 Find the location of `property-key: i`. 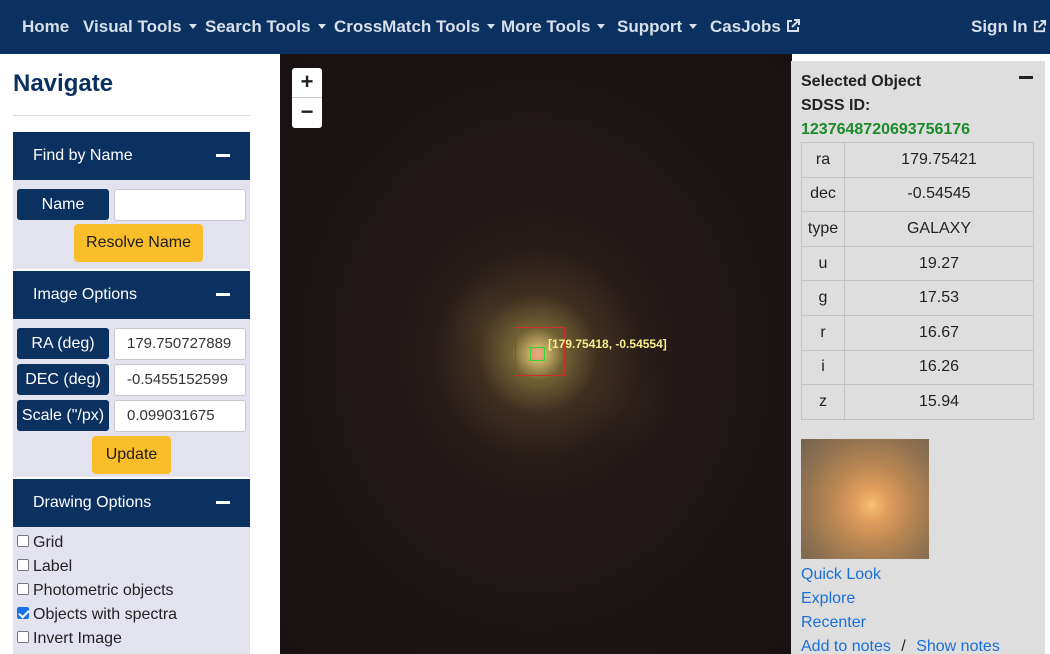

property-key: i is located at coordinates (823, 367).